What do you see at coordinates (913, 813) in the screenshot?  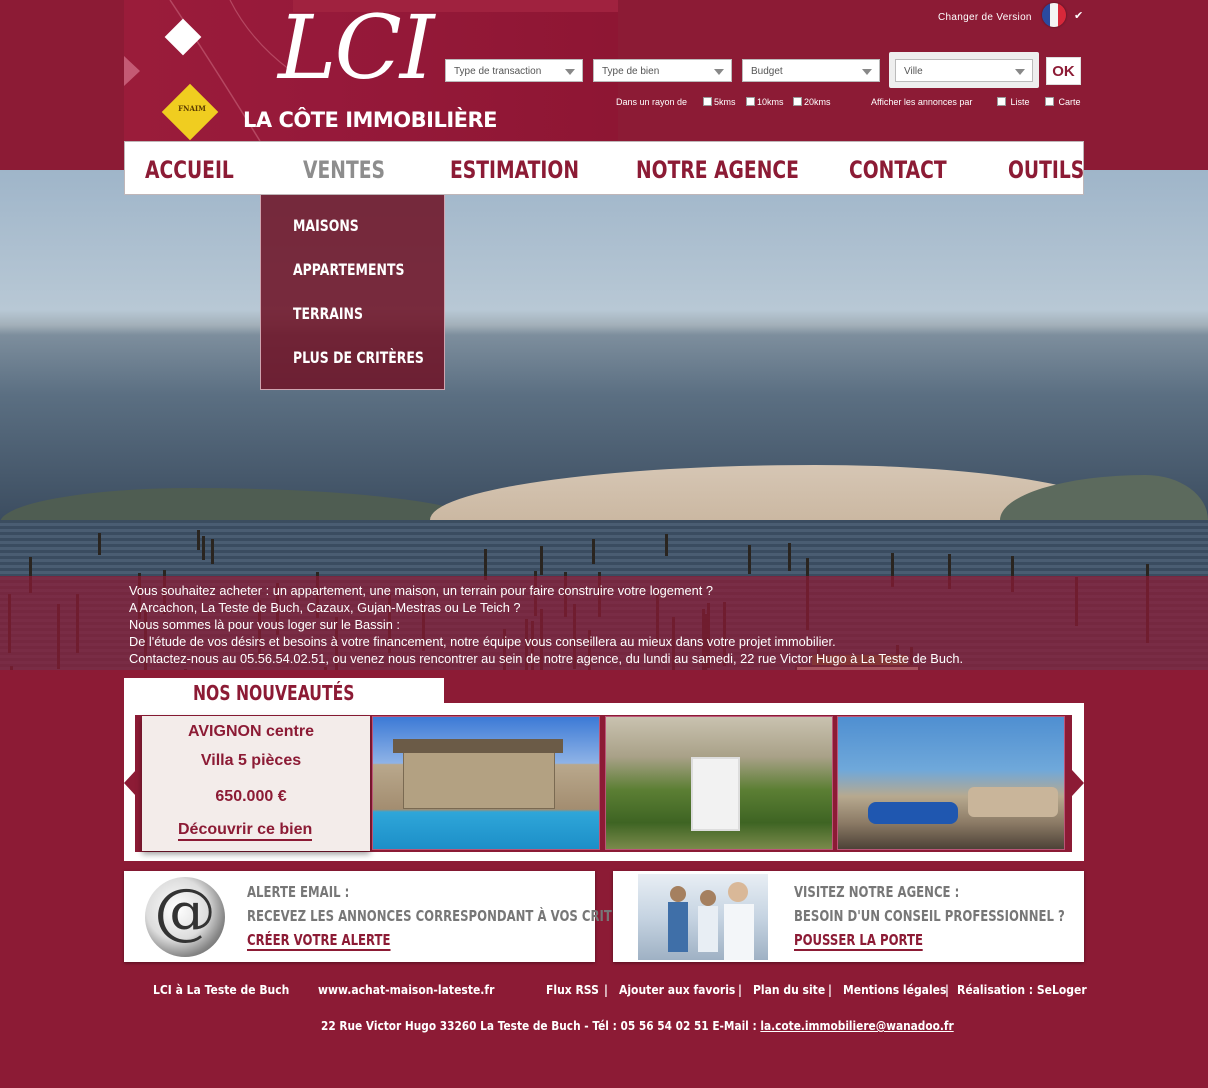 I see `blue-chaise` at bounding box center [913, 813].